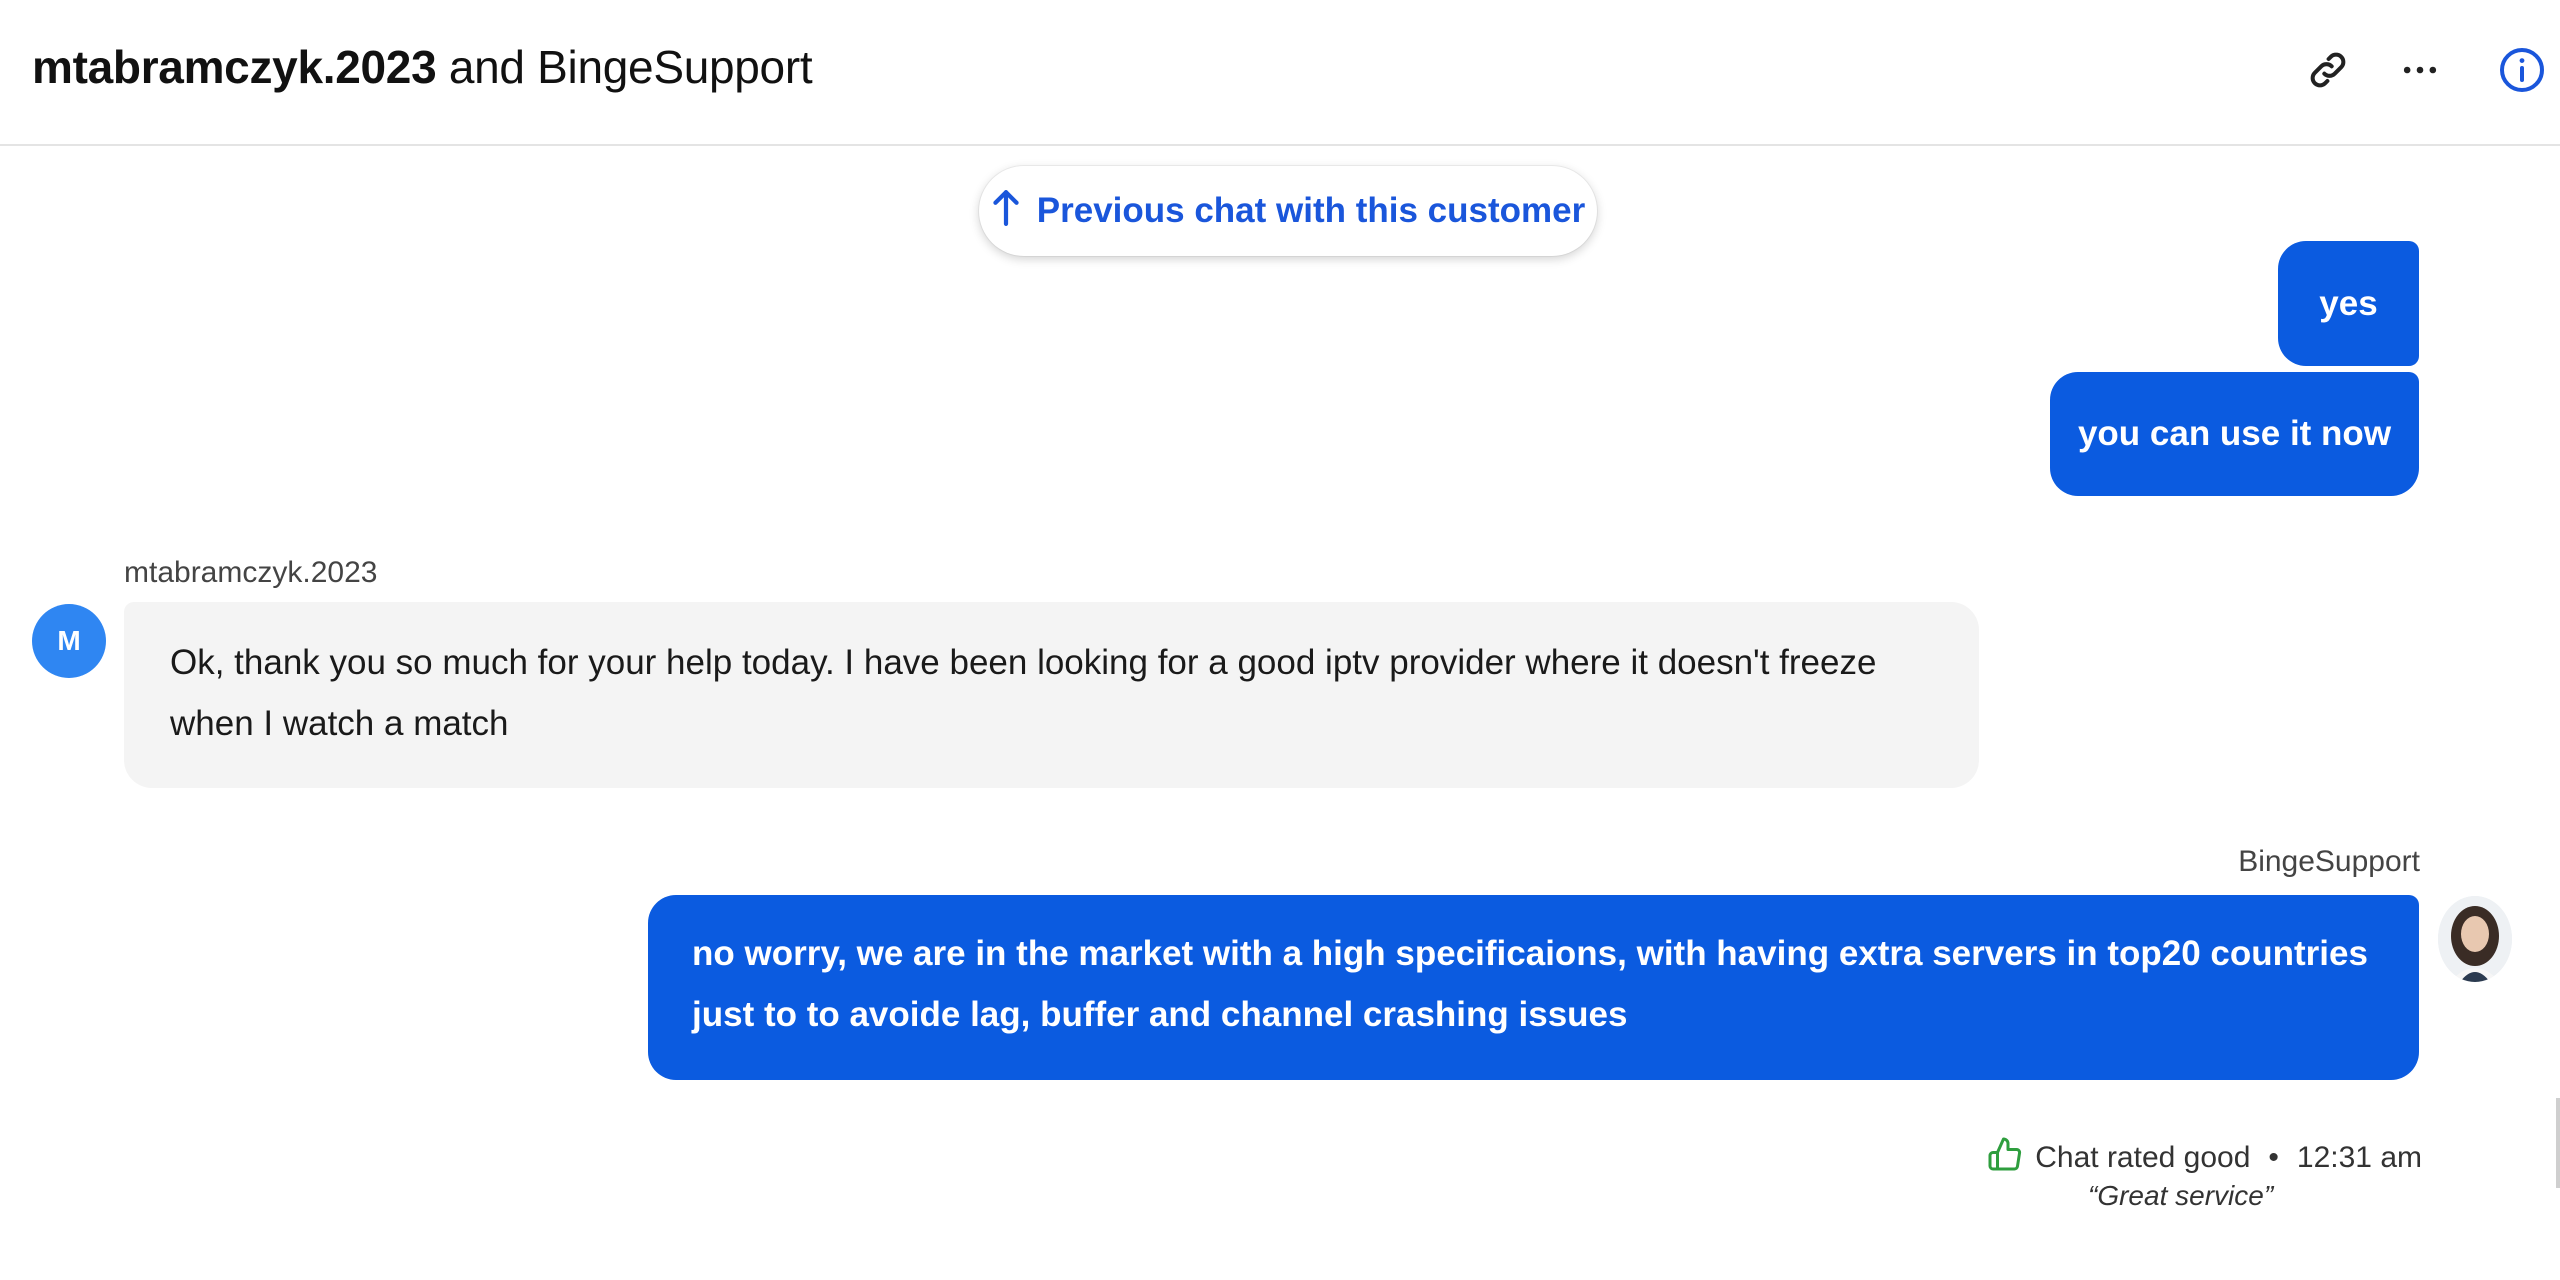 The image size is (2560, 1280). I want to click on info-icon, so click(2522, 70).